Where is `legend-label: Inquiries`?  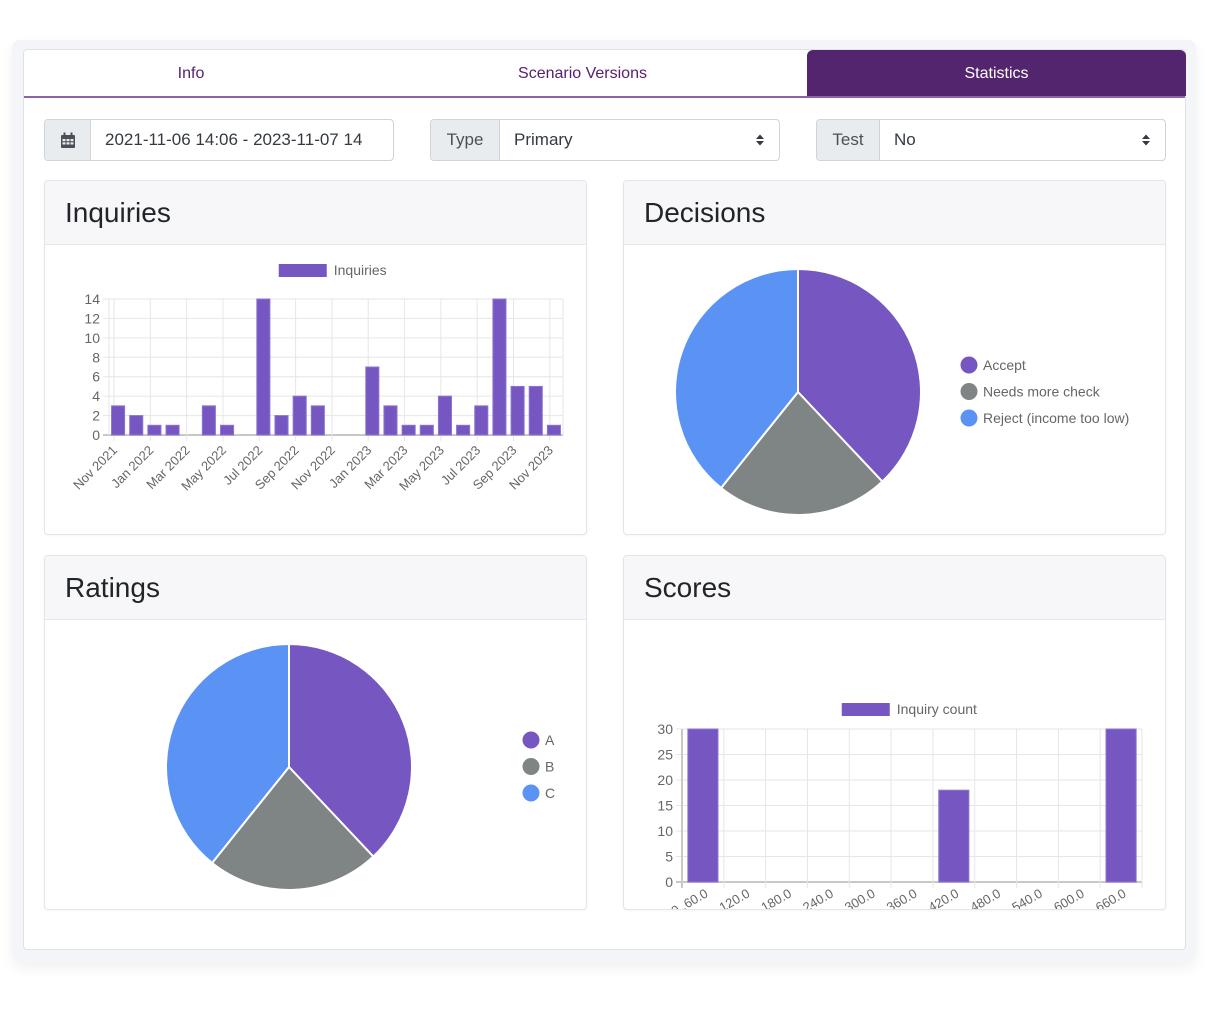 legend-label: Inquiries is located at coordinates (360, 270).